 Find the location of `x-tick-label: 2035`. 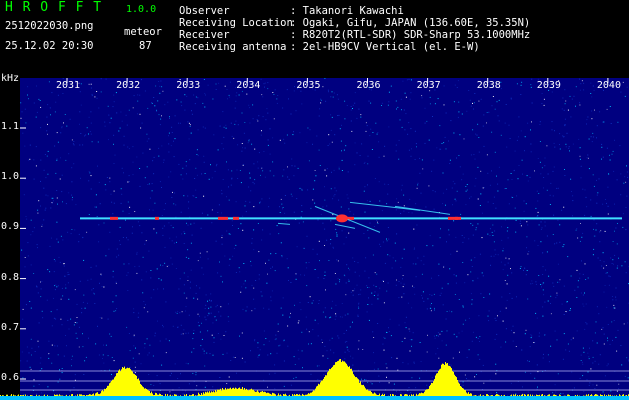

x-tick-label: 2035 is located at coordinates (308, 85).